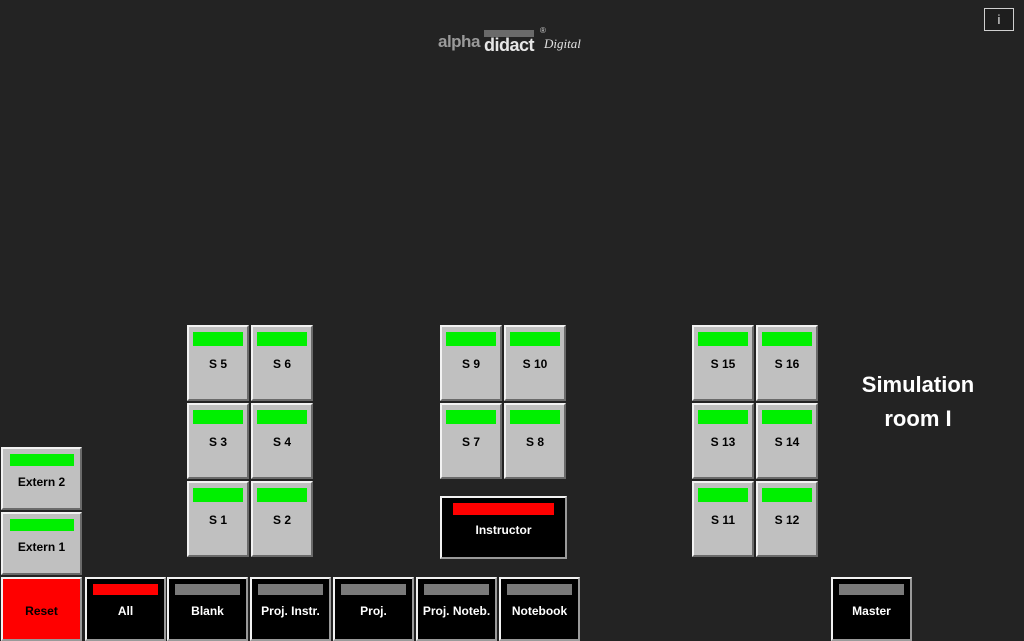 This screenshot has width=1024, height=641. I want to click on button-label: Proj., so click(373, 611).